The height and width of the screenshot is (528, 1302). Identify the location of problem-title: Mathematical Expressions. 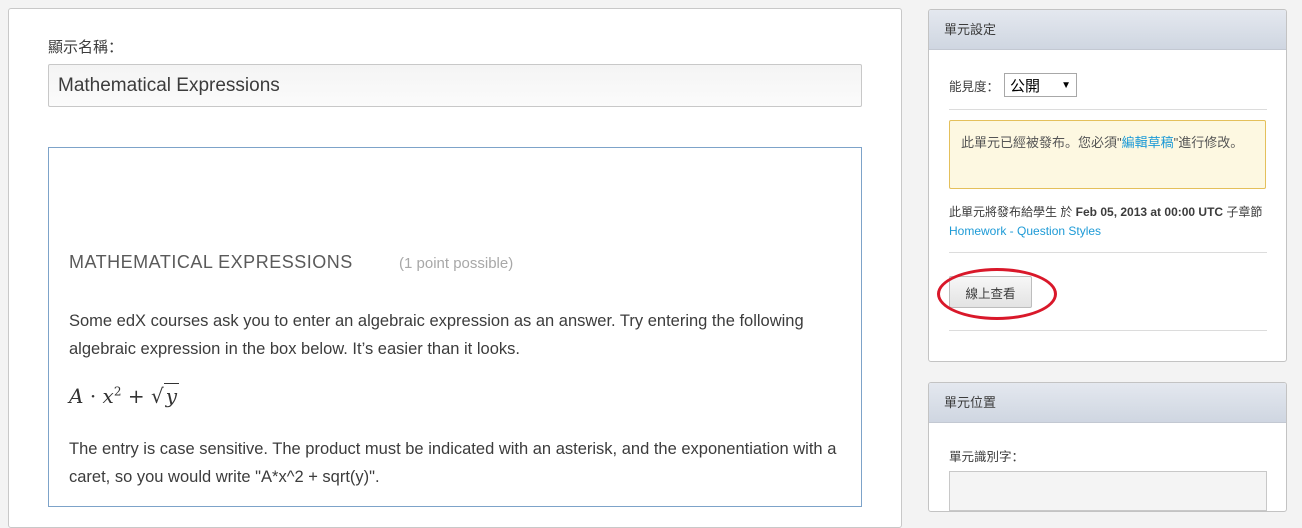
(211, 262).